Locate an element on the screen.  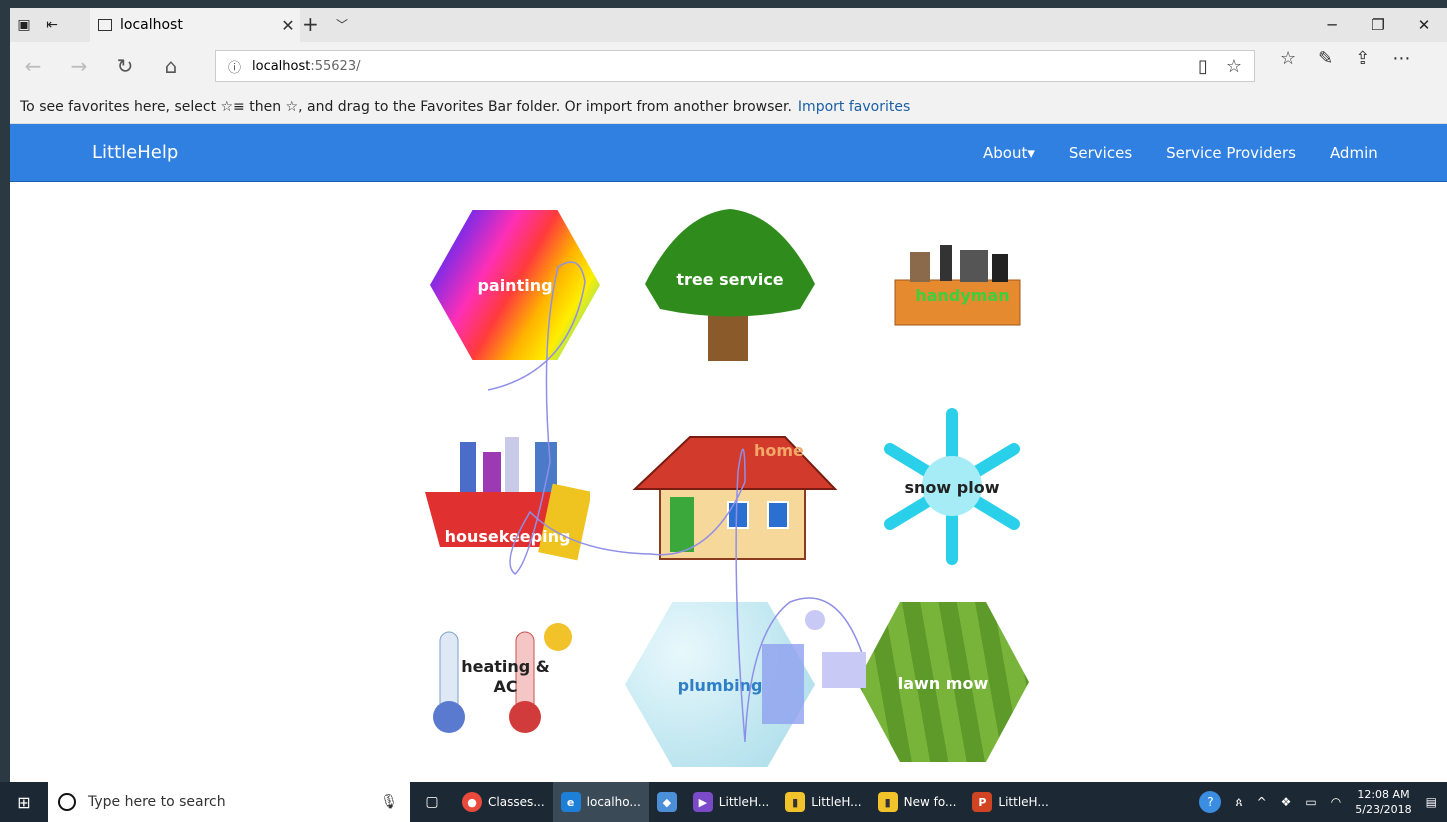
nav-service-providers: Service Providers is located at coordinates (1231, 153).